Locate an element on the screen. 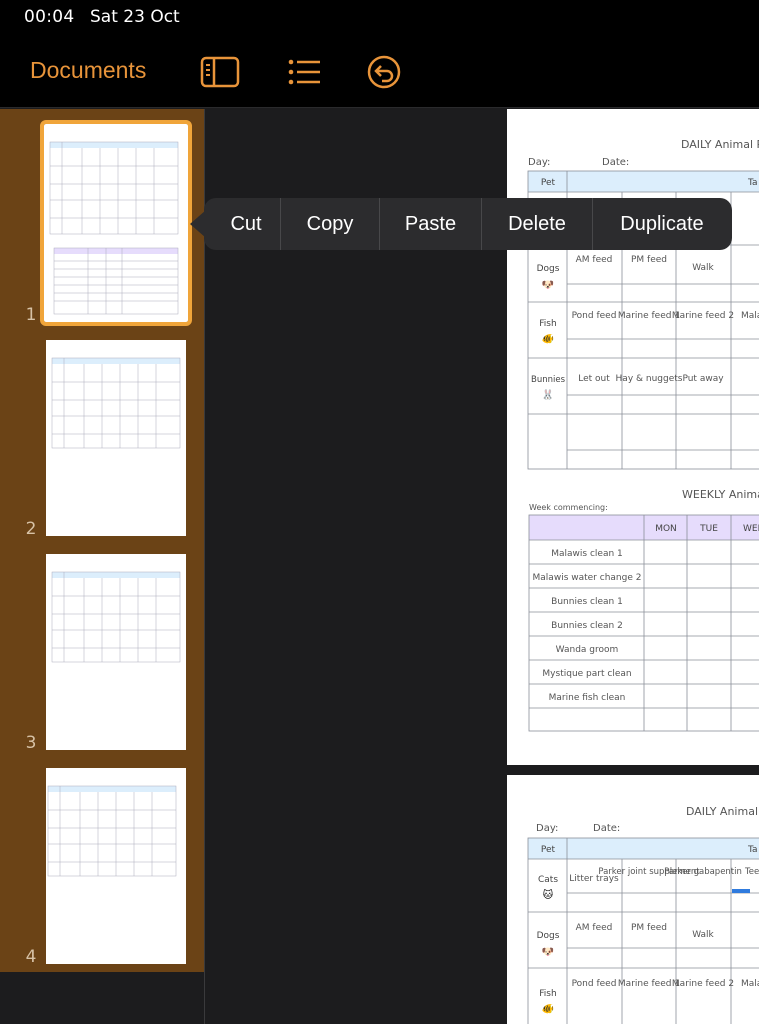 This screenshot has width=759, height=1024. undo-icon is located at coordinates (384, 72).